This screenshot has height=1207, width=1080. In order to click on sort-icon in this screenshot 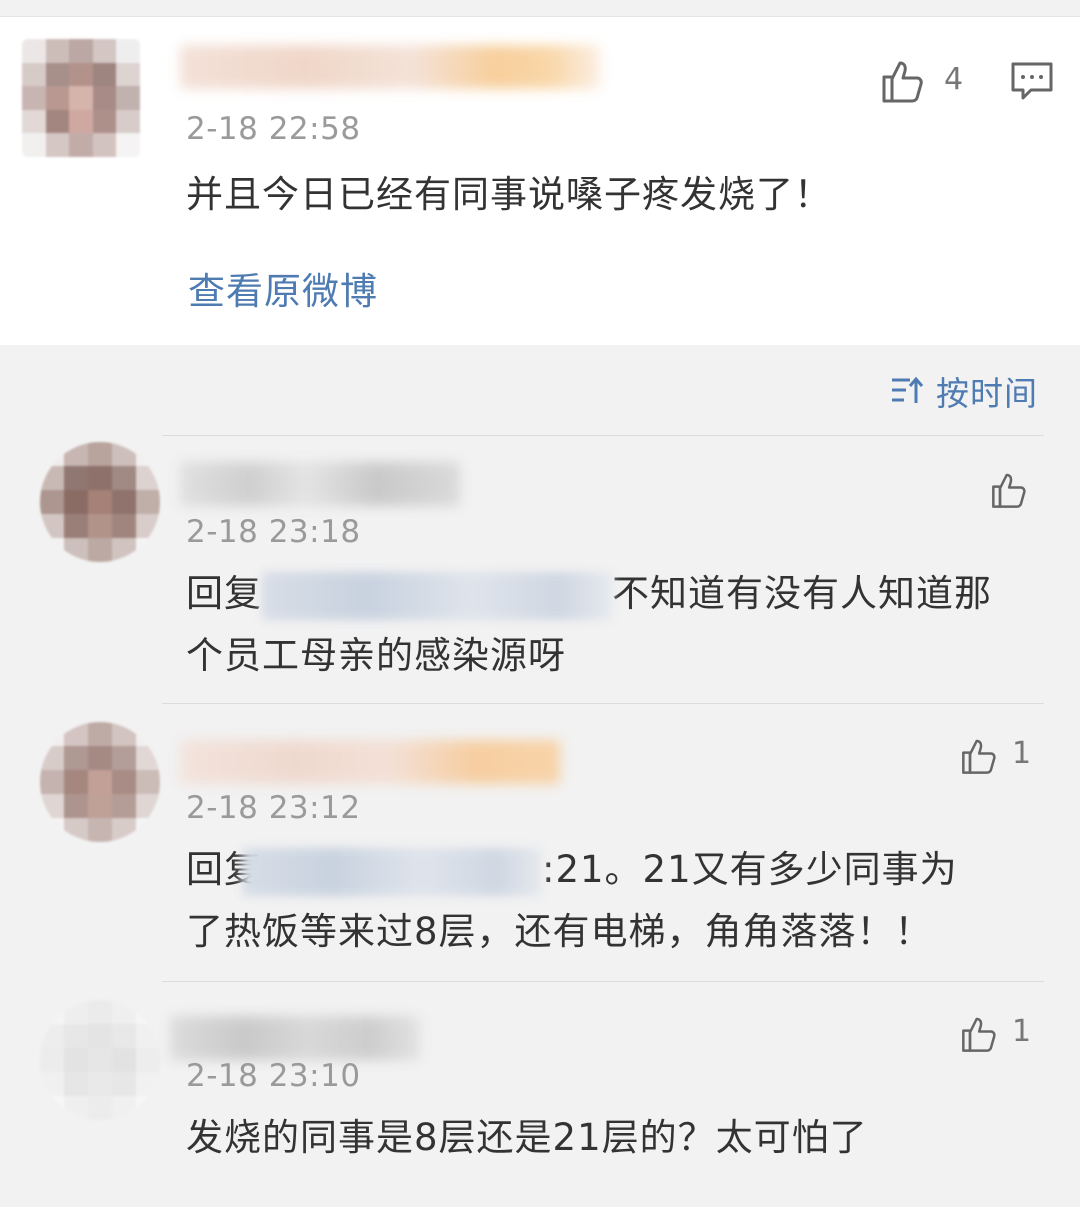, I will do `click(908, 392)`.